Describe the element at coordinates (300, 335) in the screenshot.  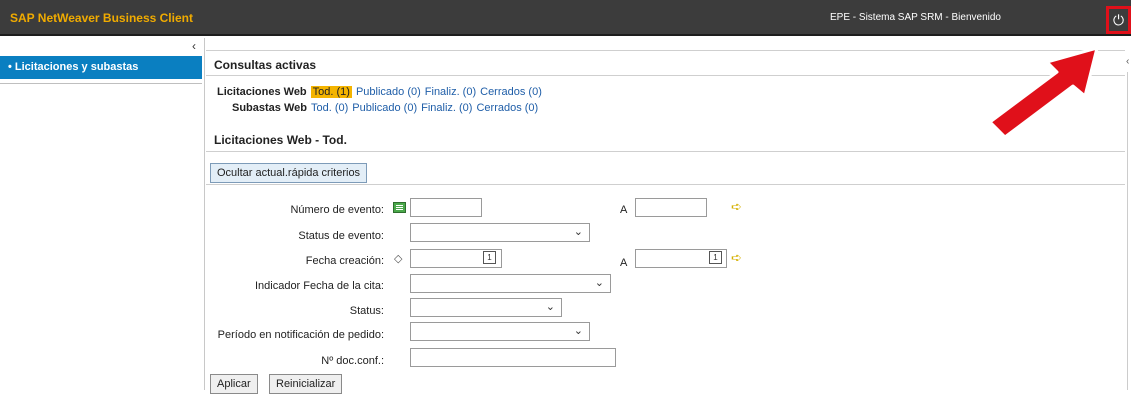
I see `order-notification-period-label: Período en notificación de pedido:` at that location.